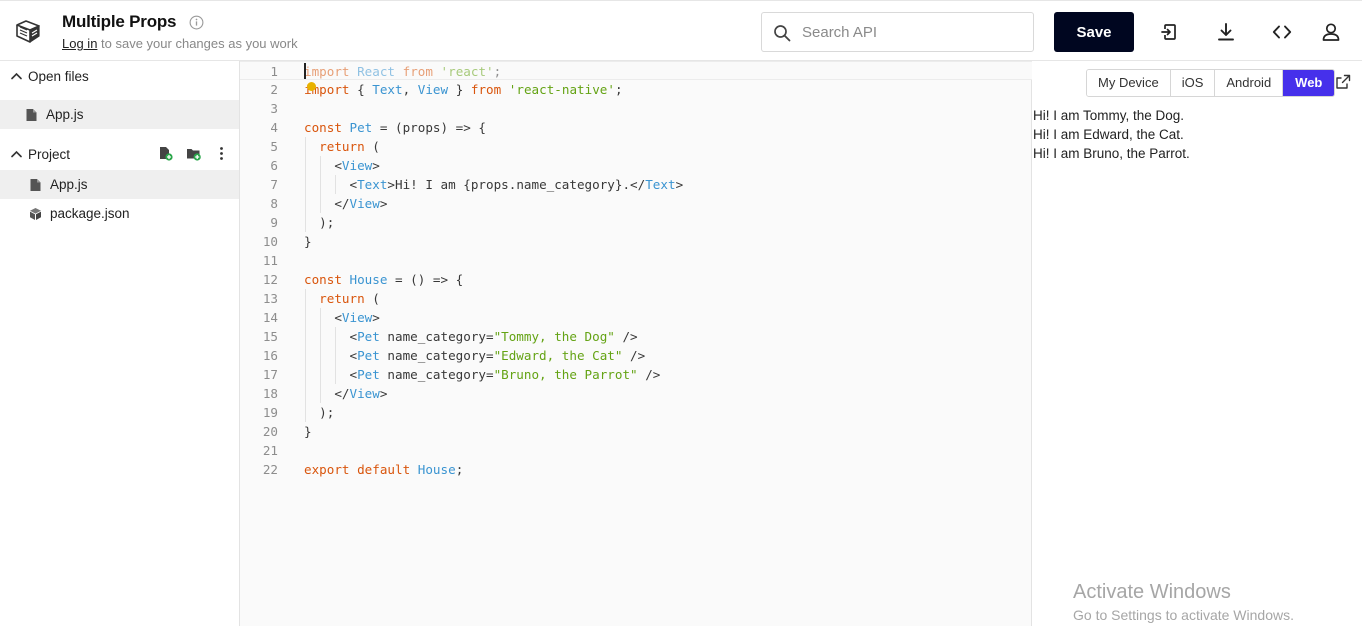  Describe the element at coordinates (193, 153) in the screenshot. I see `add-folder-icon` at that location.